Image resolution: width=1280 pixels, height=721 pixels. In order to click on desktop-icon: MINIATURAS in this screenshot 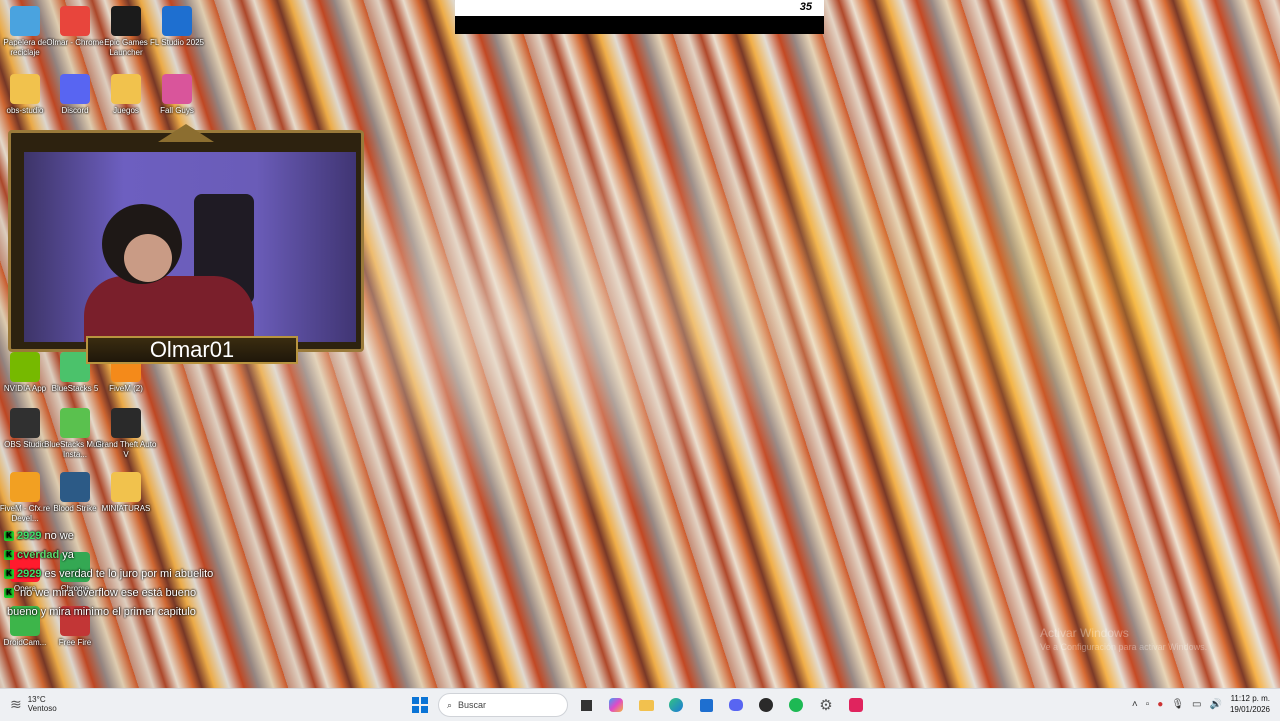, I will do `click(126, 493)`.